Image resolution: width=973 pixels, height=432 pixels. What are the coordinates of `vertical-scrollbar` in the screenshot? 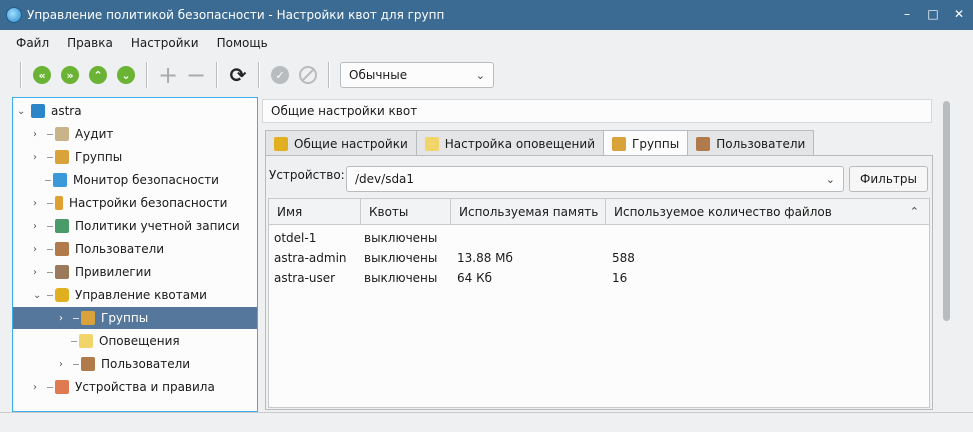 It's located at (947, 253).